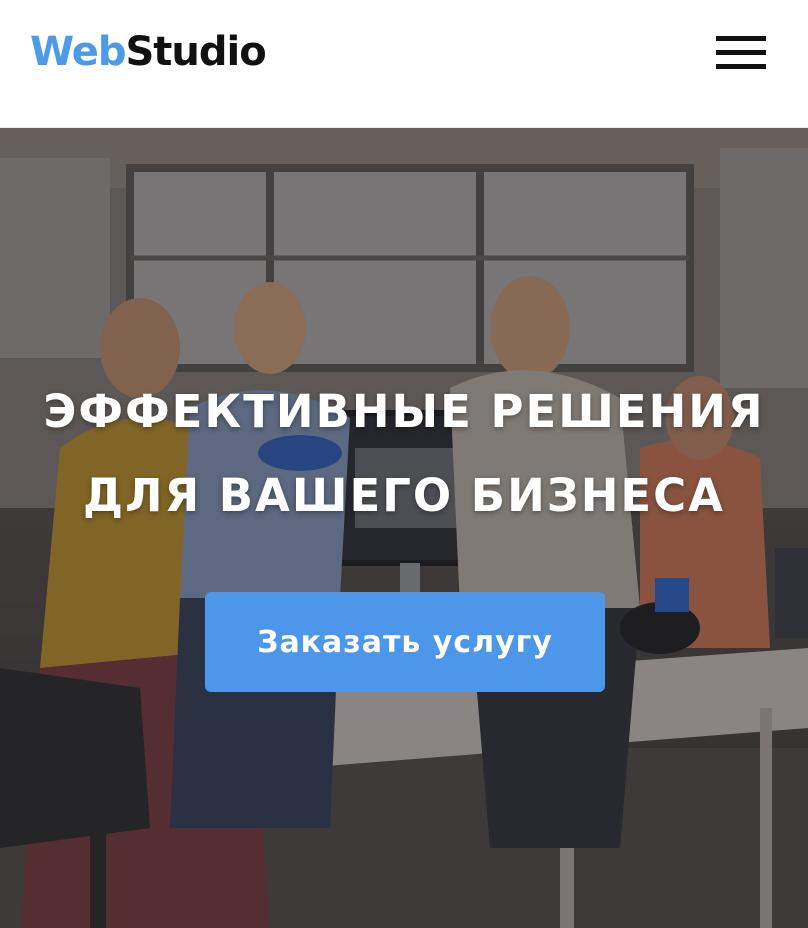 This screenshot has width=808, height=928. I want to click on hamburger-menu-icon, so click(741, 53).